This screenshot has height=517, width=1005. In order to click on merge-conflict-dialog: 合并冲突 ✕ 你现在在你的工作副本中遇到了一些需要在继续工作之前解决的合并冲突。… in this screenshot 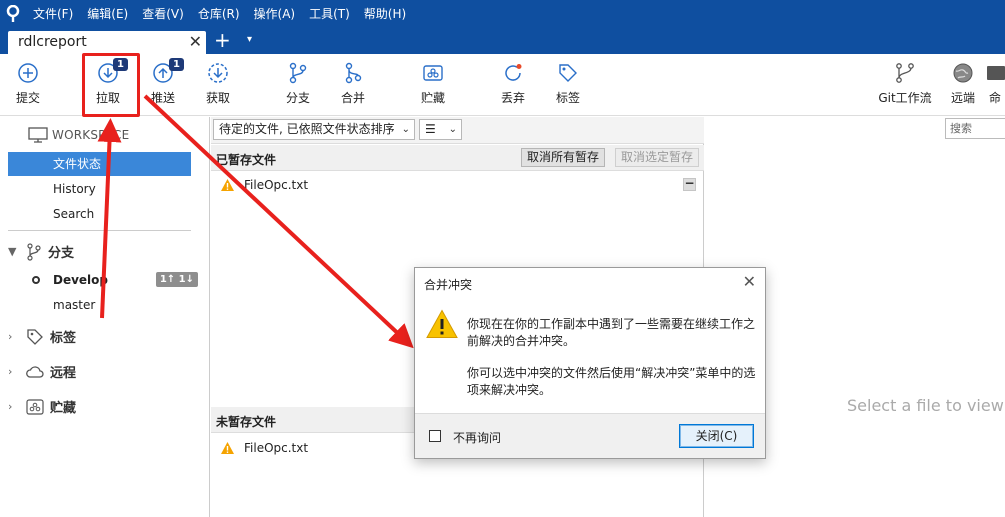, I will do `click(590, 363)`.